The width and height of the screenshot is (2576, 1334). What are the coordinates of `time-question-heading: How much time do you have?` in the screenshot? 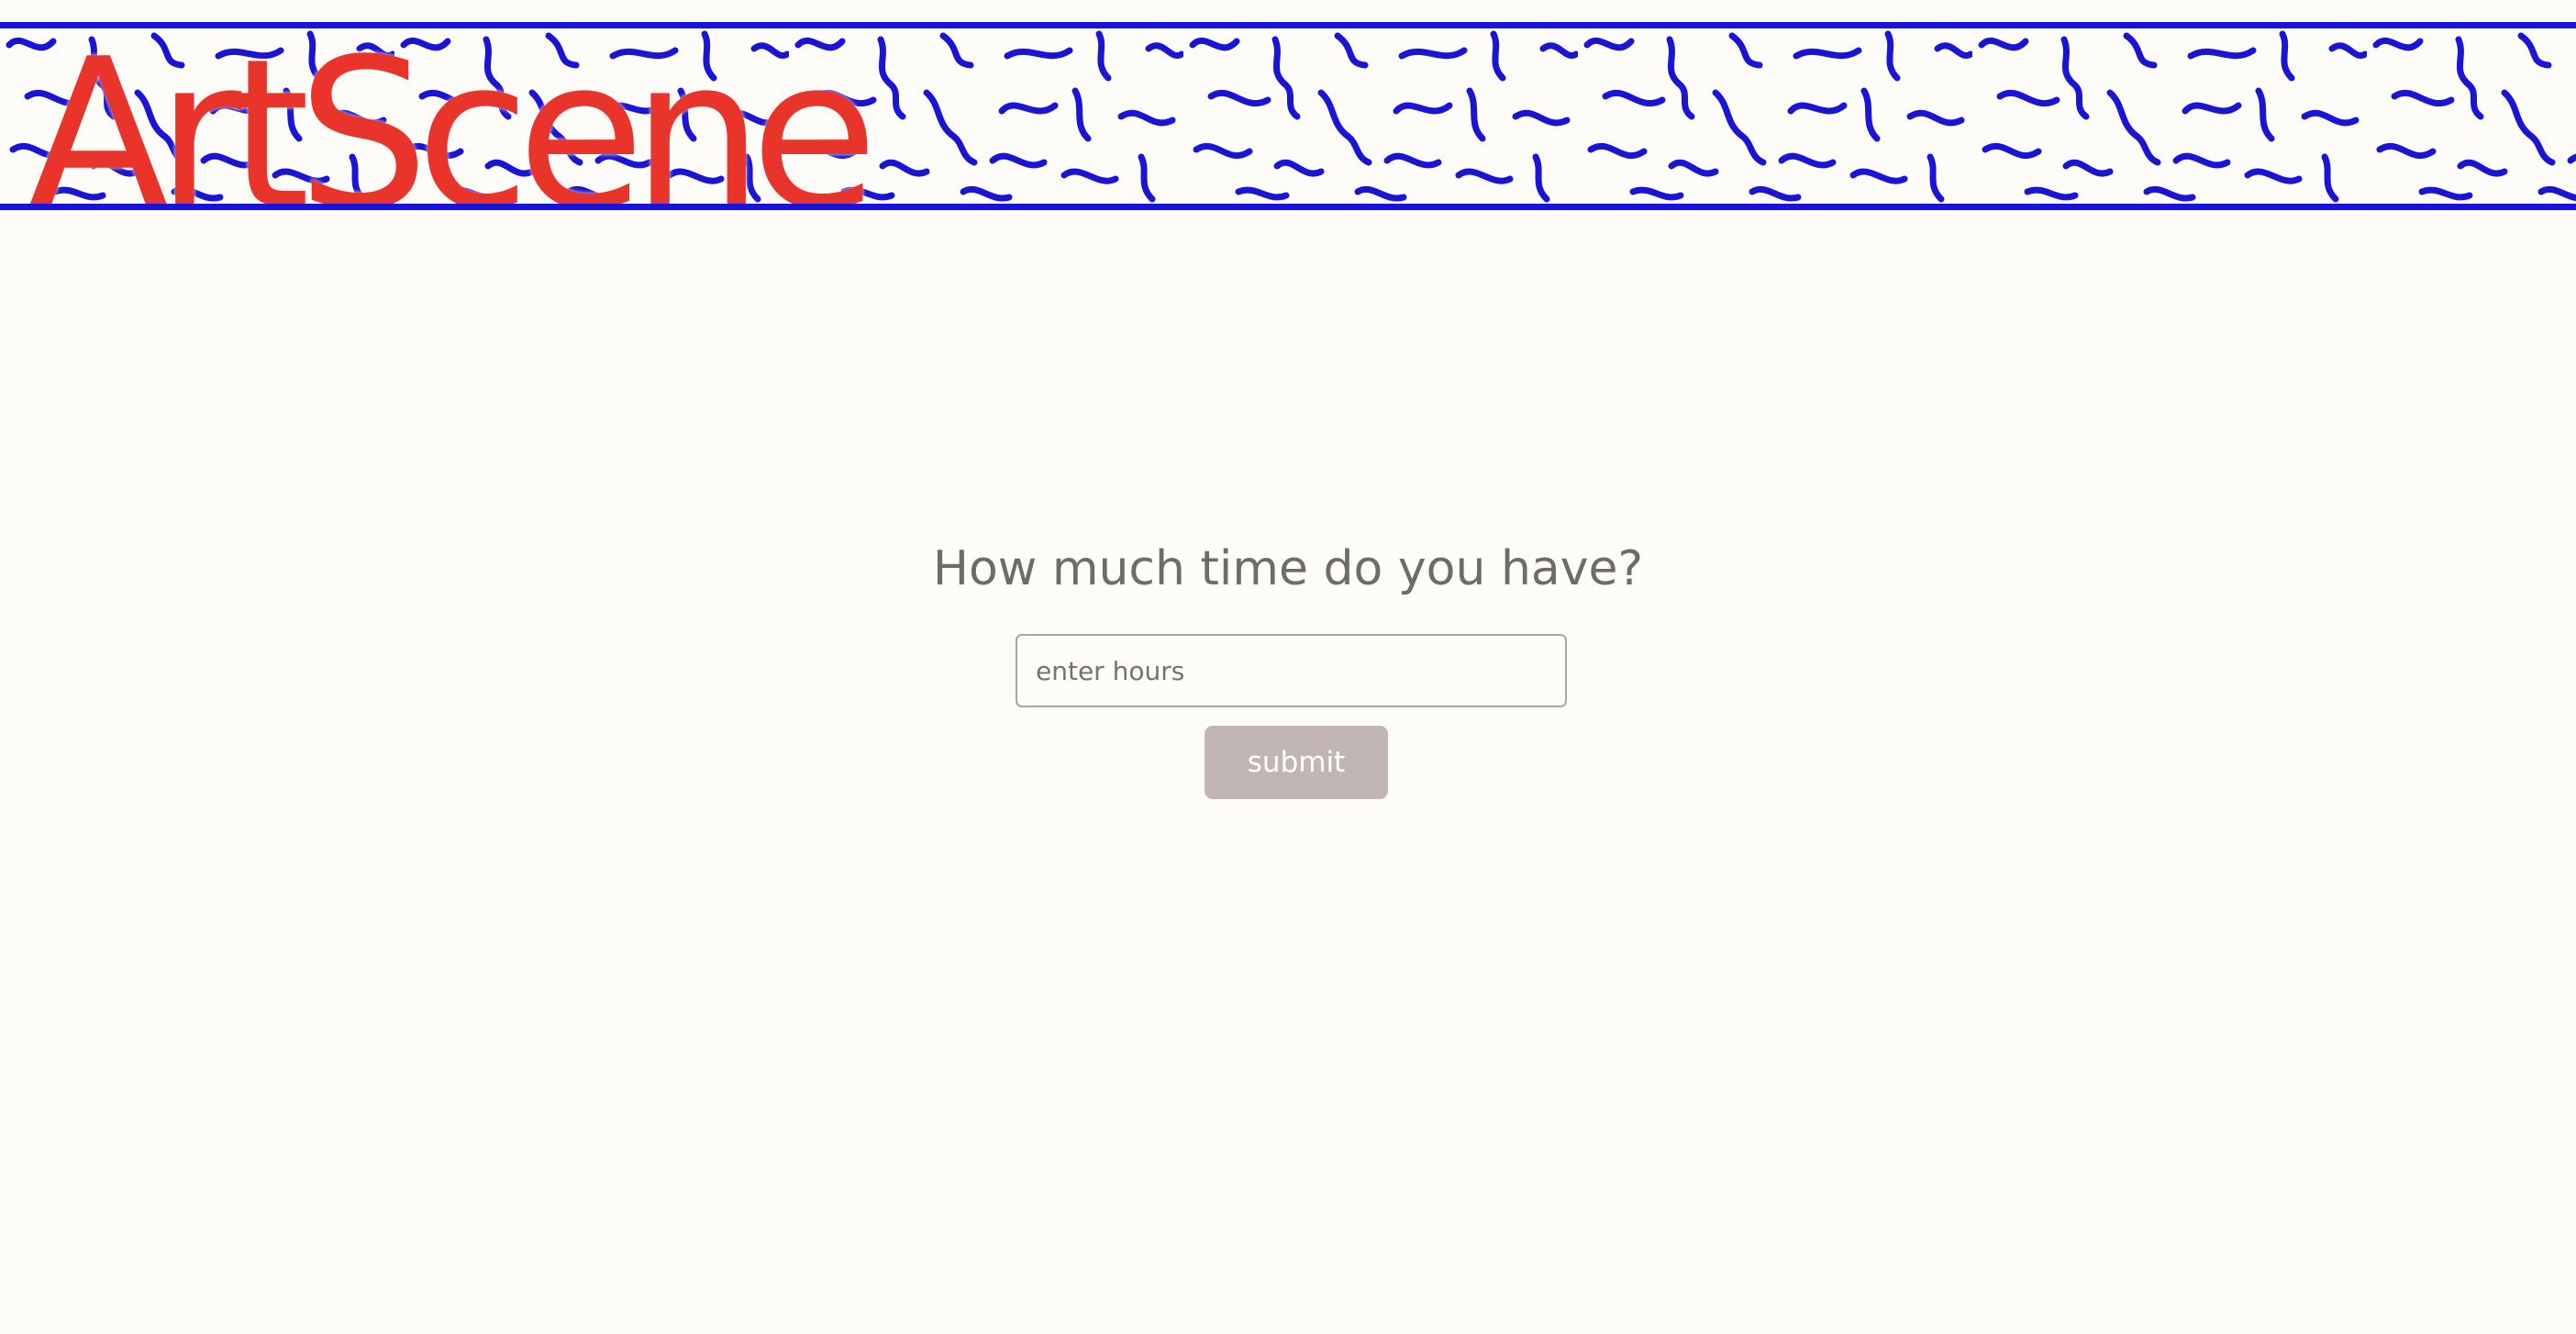 It's located at (1288, 568).